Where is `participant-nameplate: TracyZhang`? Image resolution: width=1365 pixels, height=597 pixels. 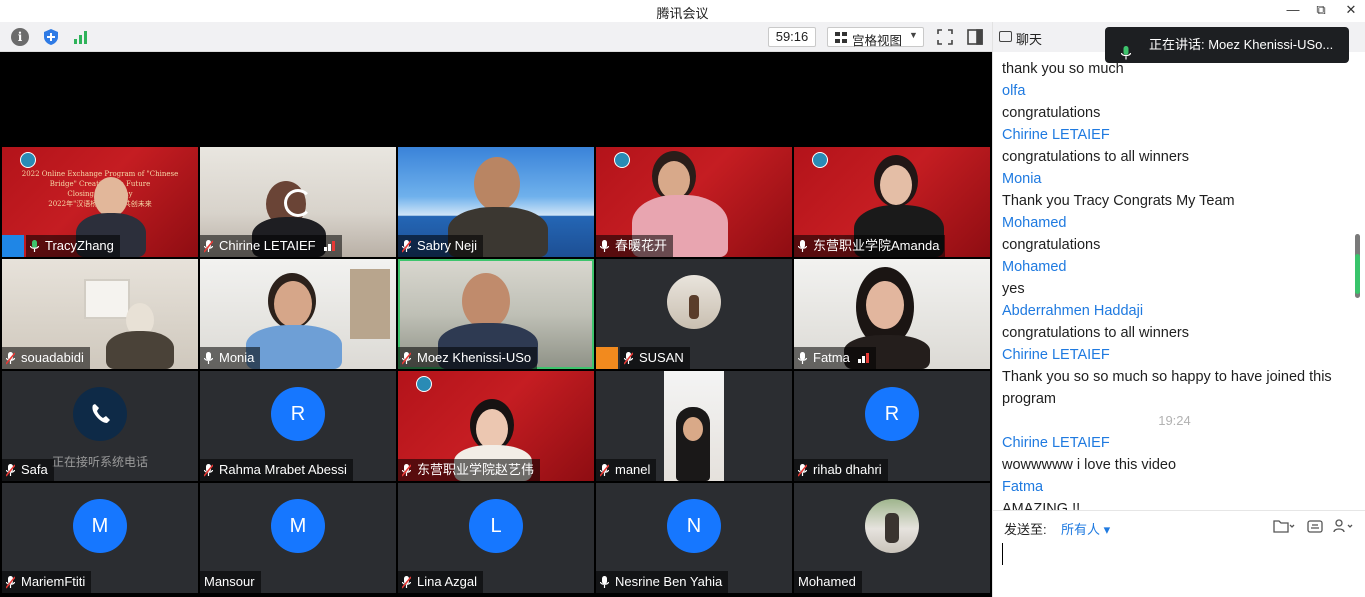
participant-nameplate: TracyZhang is located at coordinates (73, 246).